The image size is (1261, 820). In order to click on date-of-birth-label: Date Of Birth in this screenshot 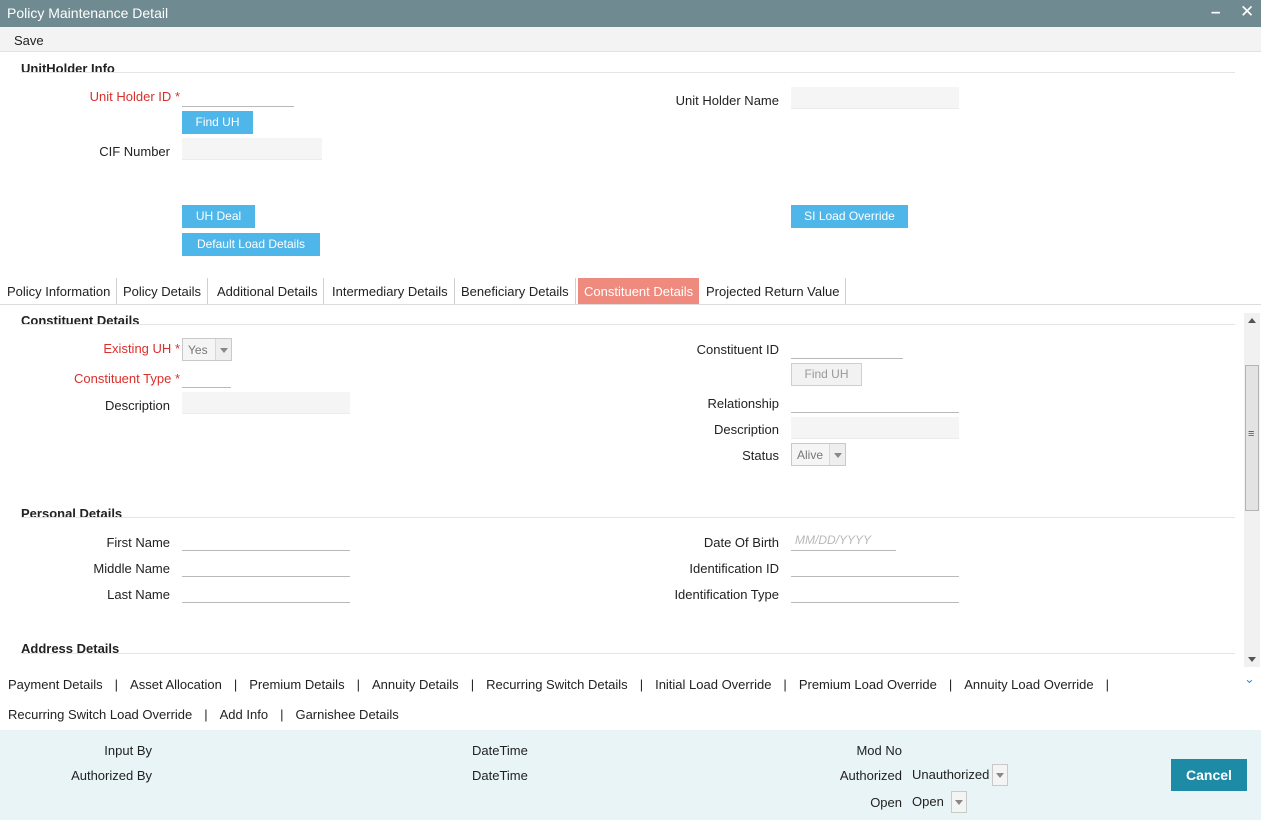, I will do `click(741, 542)`.